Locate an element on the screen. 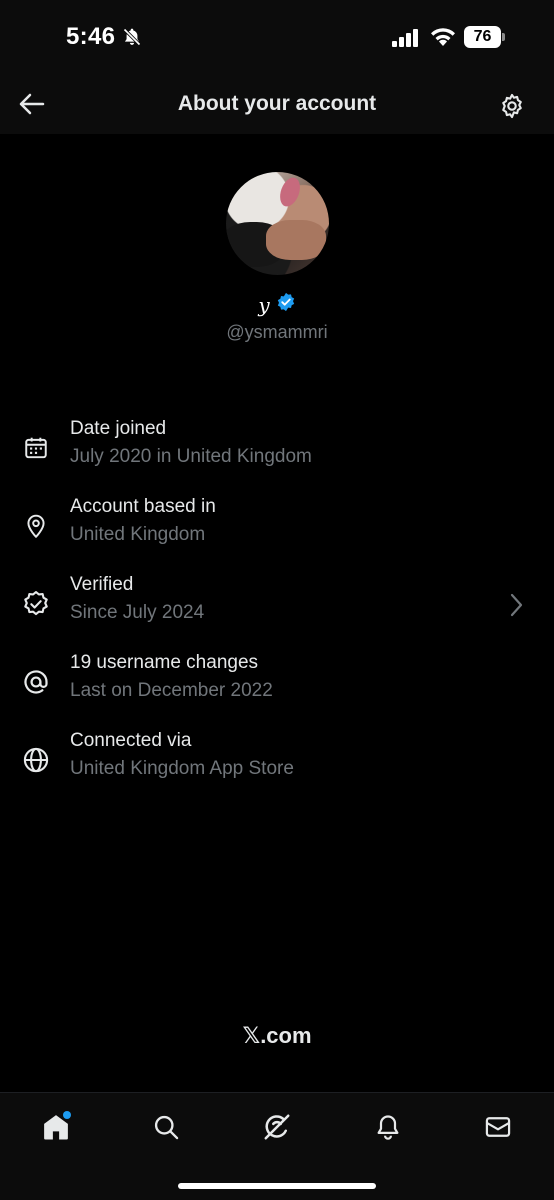 The height and width of the screenshot is (1200, 554). grok-icon is located at coordinates (277, 1127).